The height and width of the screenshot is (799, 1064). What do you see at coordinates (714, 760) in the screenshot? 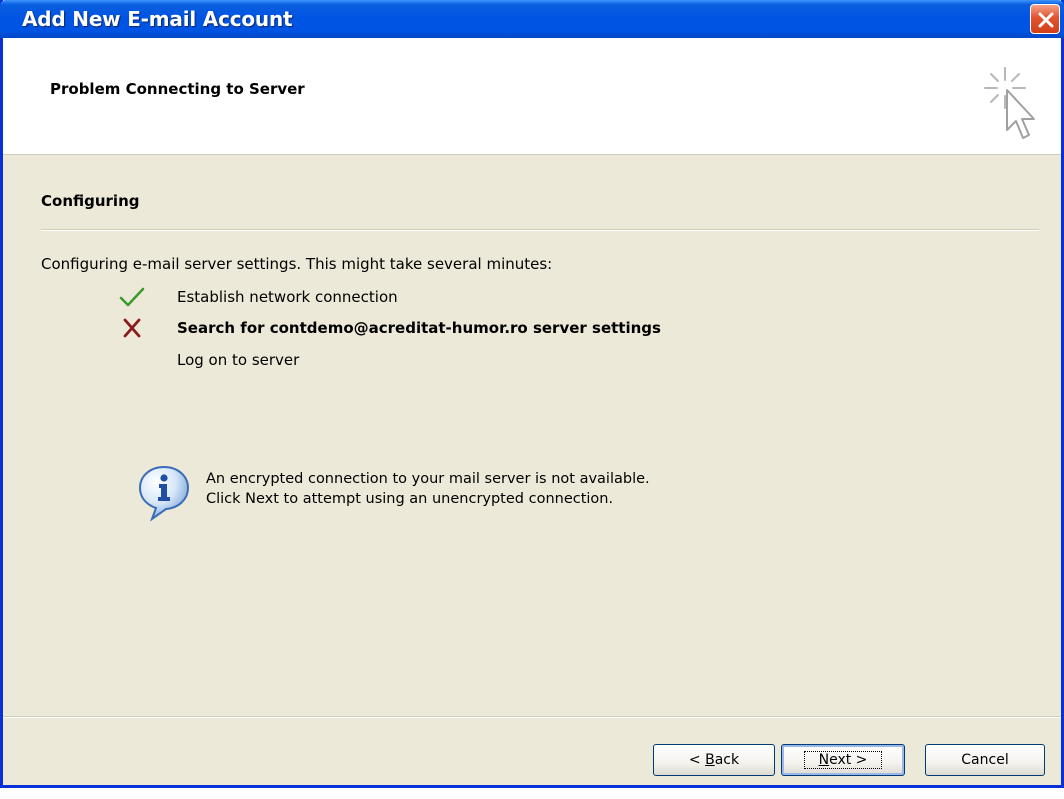
I see `back-button: < Back` at bounding box center [714, 760].